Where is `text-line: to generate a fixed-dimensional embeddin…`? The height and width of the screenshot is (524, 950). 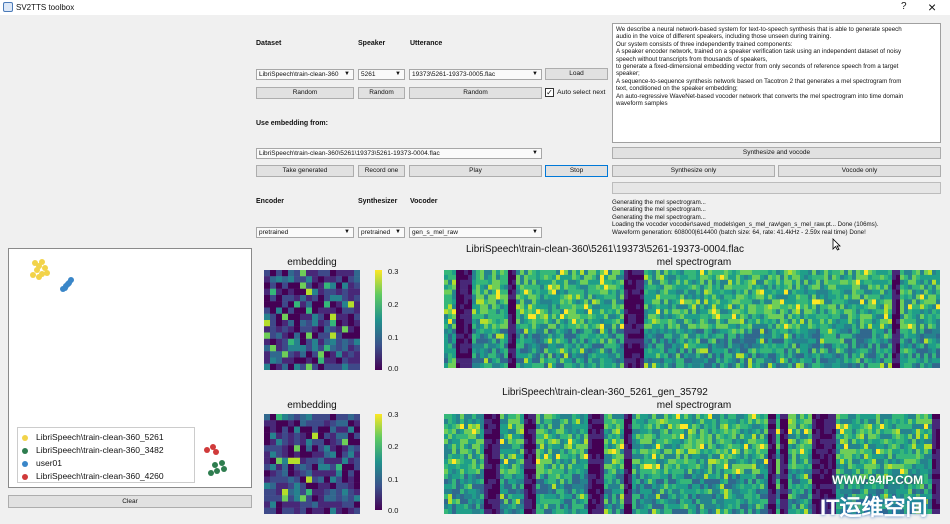
text-line: to generate a fixed-dimensional embeddin… is located at coordinates (757, 67).